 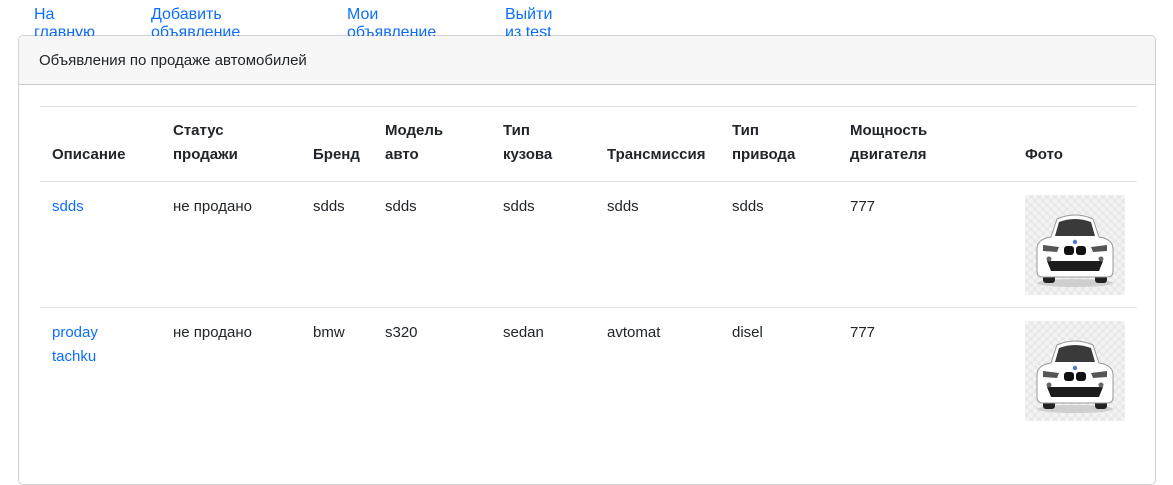 What do you see at coordinates (634, 332) in the screenshot?
I see `cell-transmission: avtomat` at bounding box center [634, 332].